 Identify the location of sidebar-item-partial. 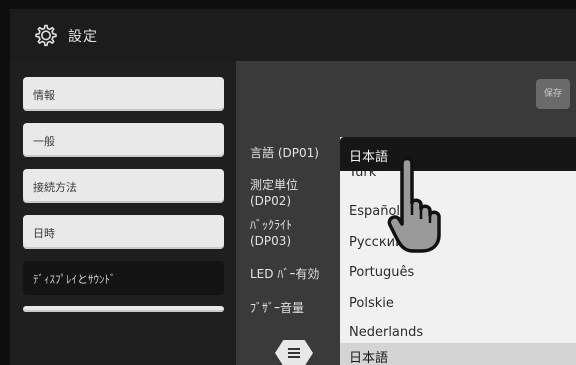
(123, 309).